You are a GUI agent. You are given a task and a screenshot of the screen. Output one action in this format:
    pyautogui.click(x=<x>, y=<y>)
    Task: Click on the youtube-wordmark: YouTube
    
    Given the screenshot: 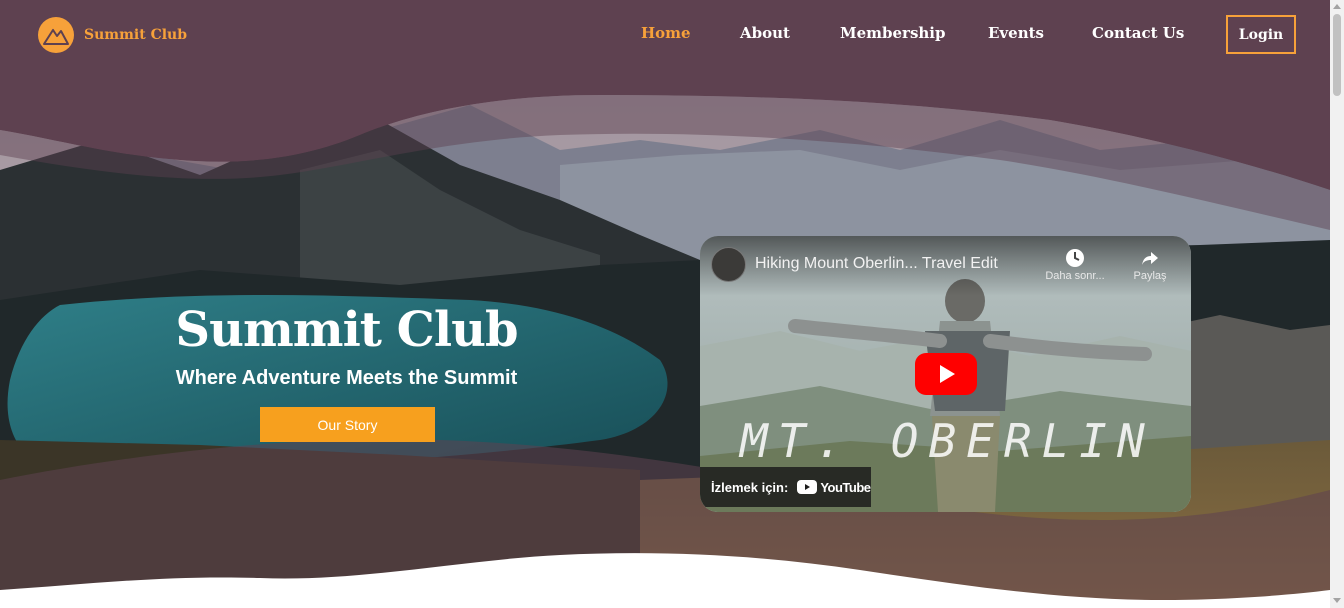 What is the action you would take?
    pyautogui.click(x=845, y=487)
    